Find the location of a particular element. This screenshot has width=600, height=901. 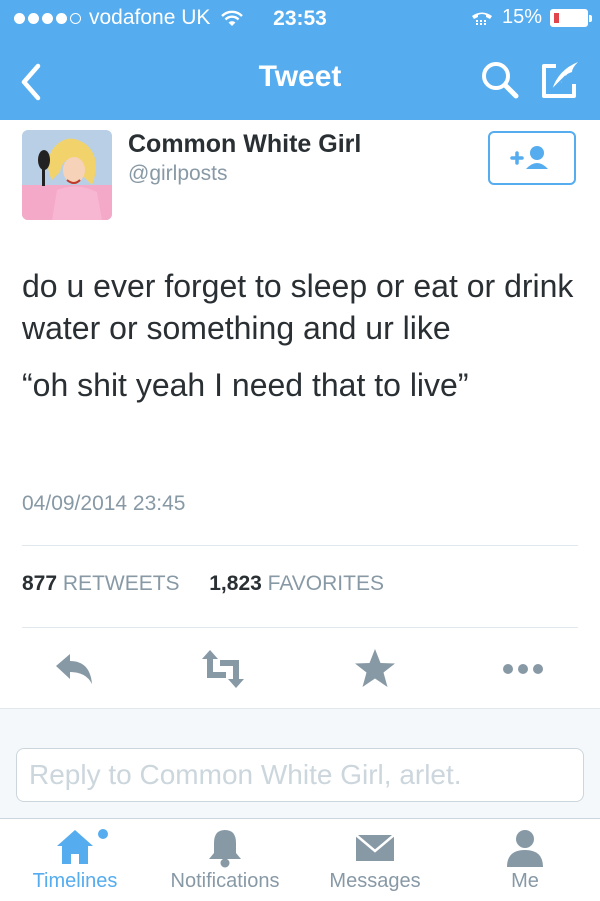

nav-bar: Tweet is located at coordinates (300, 80).